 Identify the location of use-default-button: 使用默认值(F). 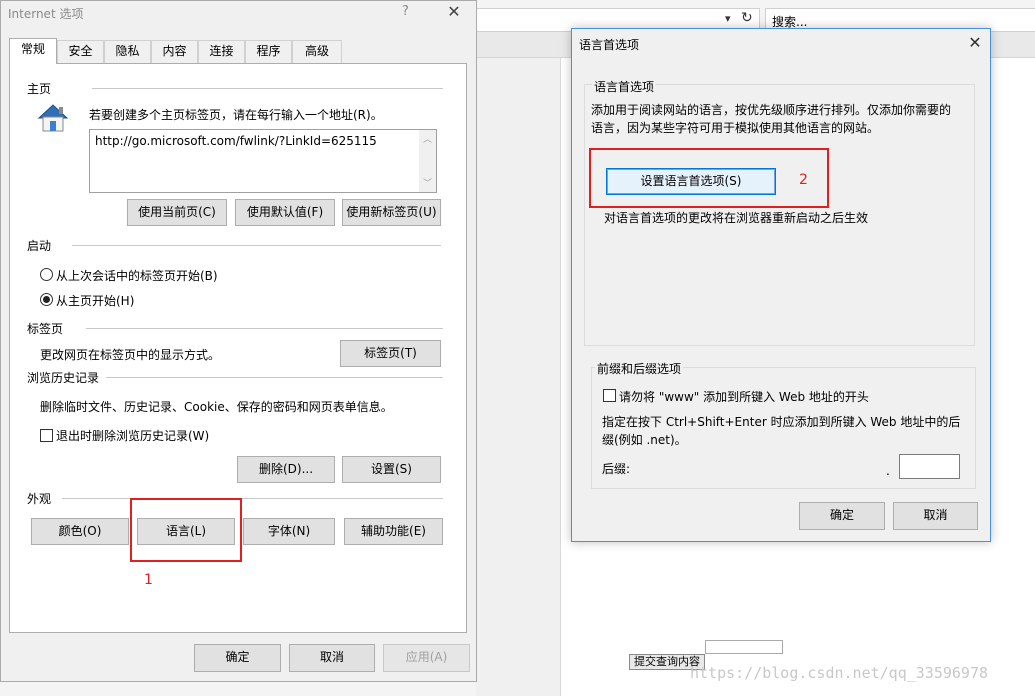
(285, 212).